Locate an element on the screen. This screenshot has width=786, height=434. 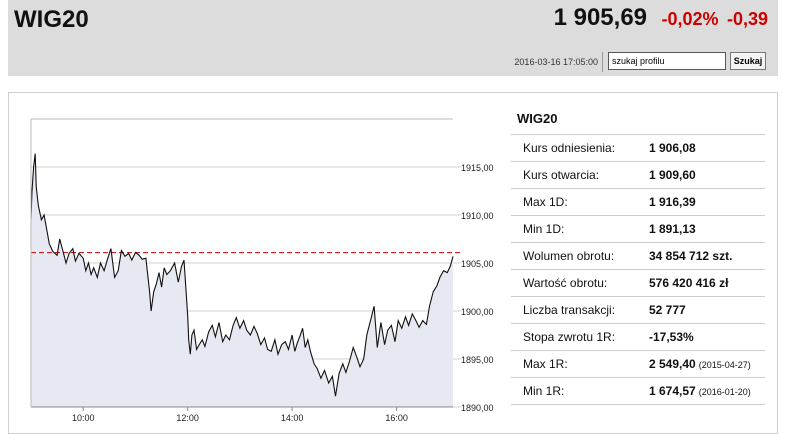
stat-label: Min 1R: is located at coordinates (544, 391).